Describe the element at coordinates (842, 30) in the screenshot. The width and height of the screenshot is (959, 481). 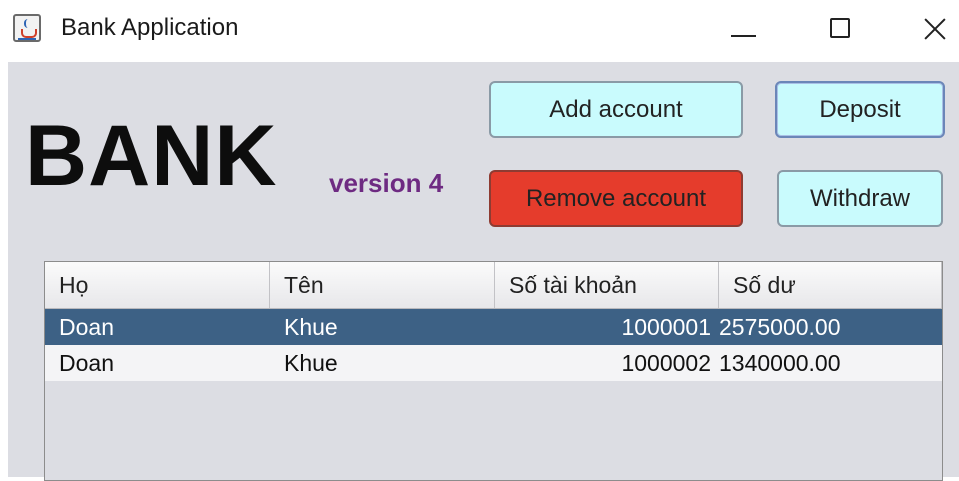
I see `maximize-button` at that location.